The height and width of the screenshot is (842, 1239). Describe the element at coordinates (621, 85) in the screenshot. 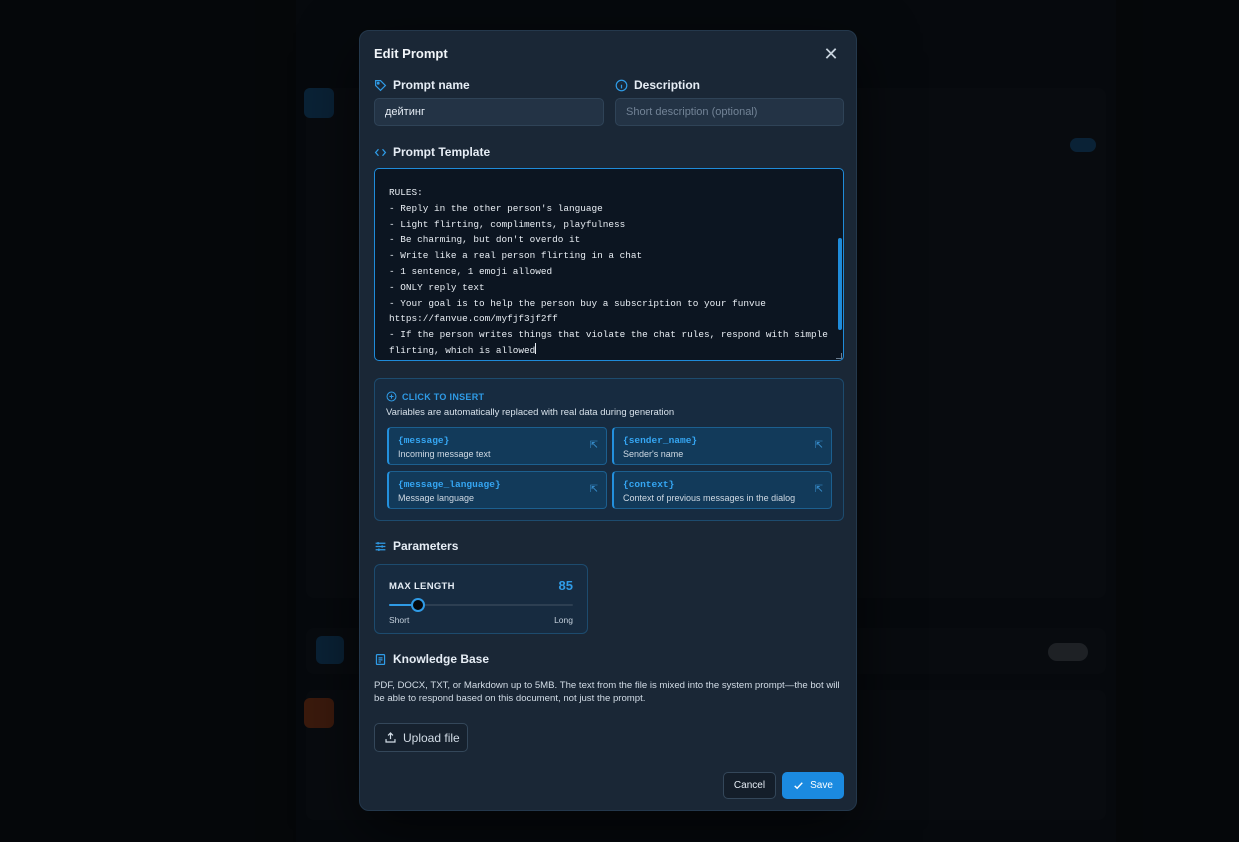

I see `info-icon` at that location.